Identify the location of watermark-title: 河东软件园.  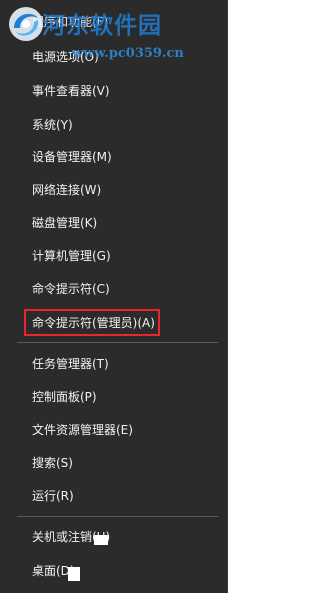
(102, 26).